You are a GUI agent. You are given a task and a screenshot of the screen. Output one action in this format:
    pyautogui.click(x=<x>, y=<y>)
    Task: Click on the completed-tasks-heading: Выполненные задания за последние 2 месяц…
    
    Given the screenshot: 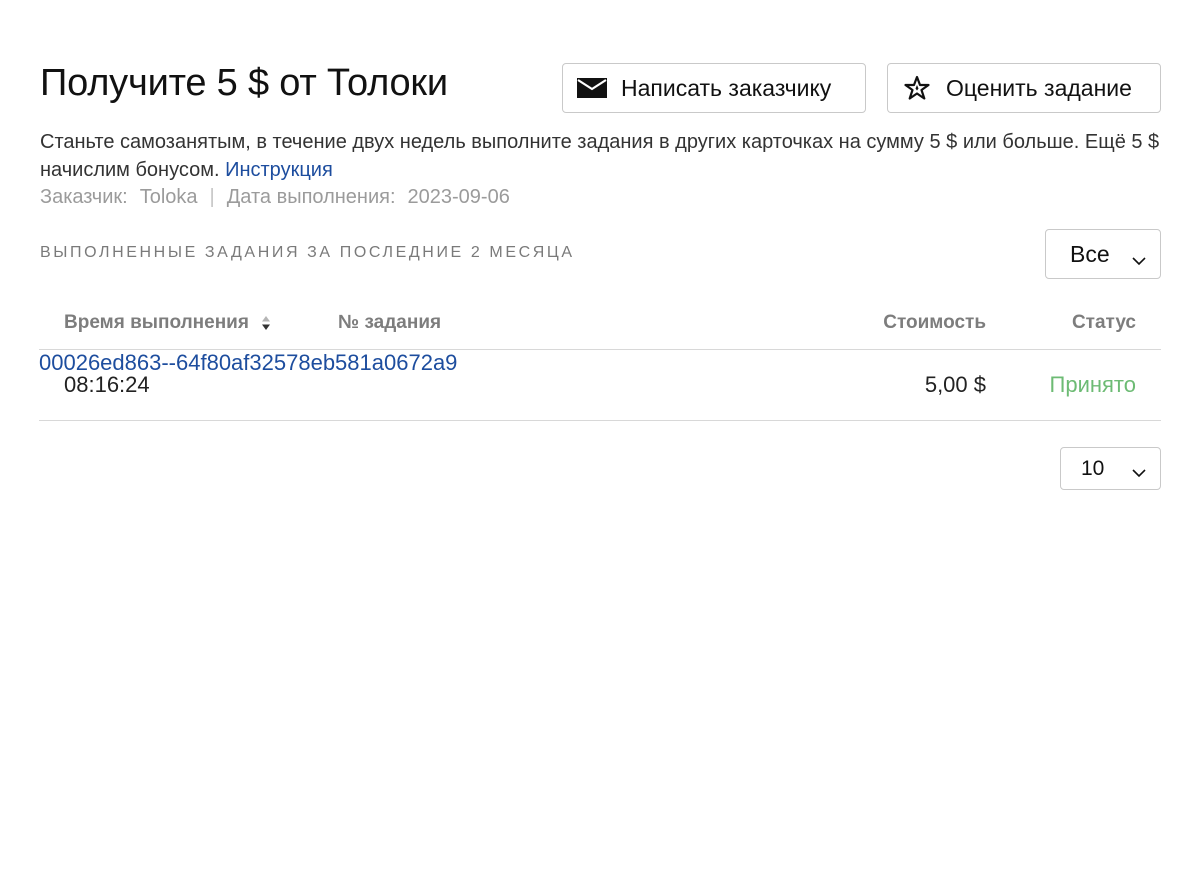 What is the action you would take?
    pyautogui.click(x=307, y=252)
    